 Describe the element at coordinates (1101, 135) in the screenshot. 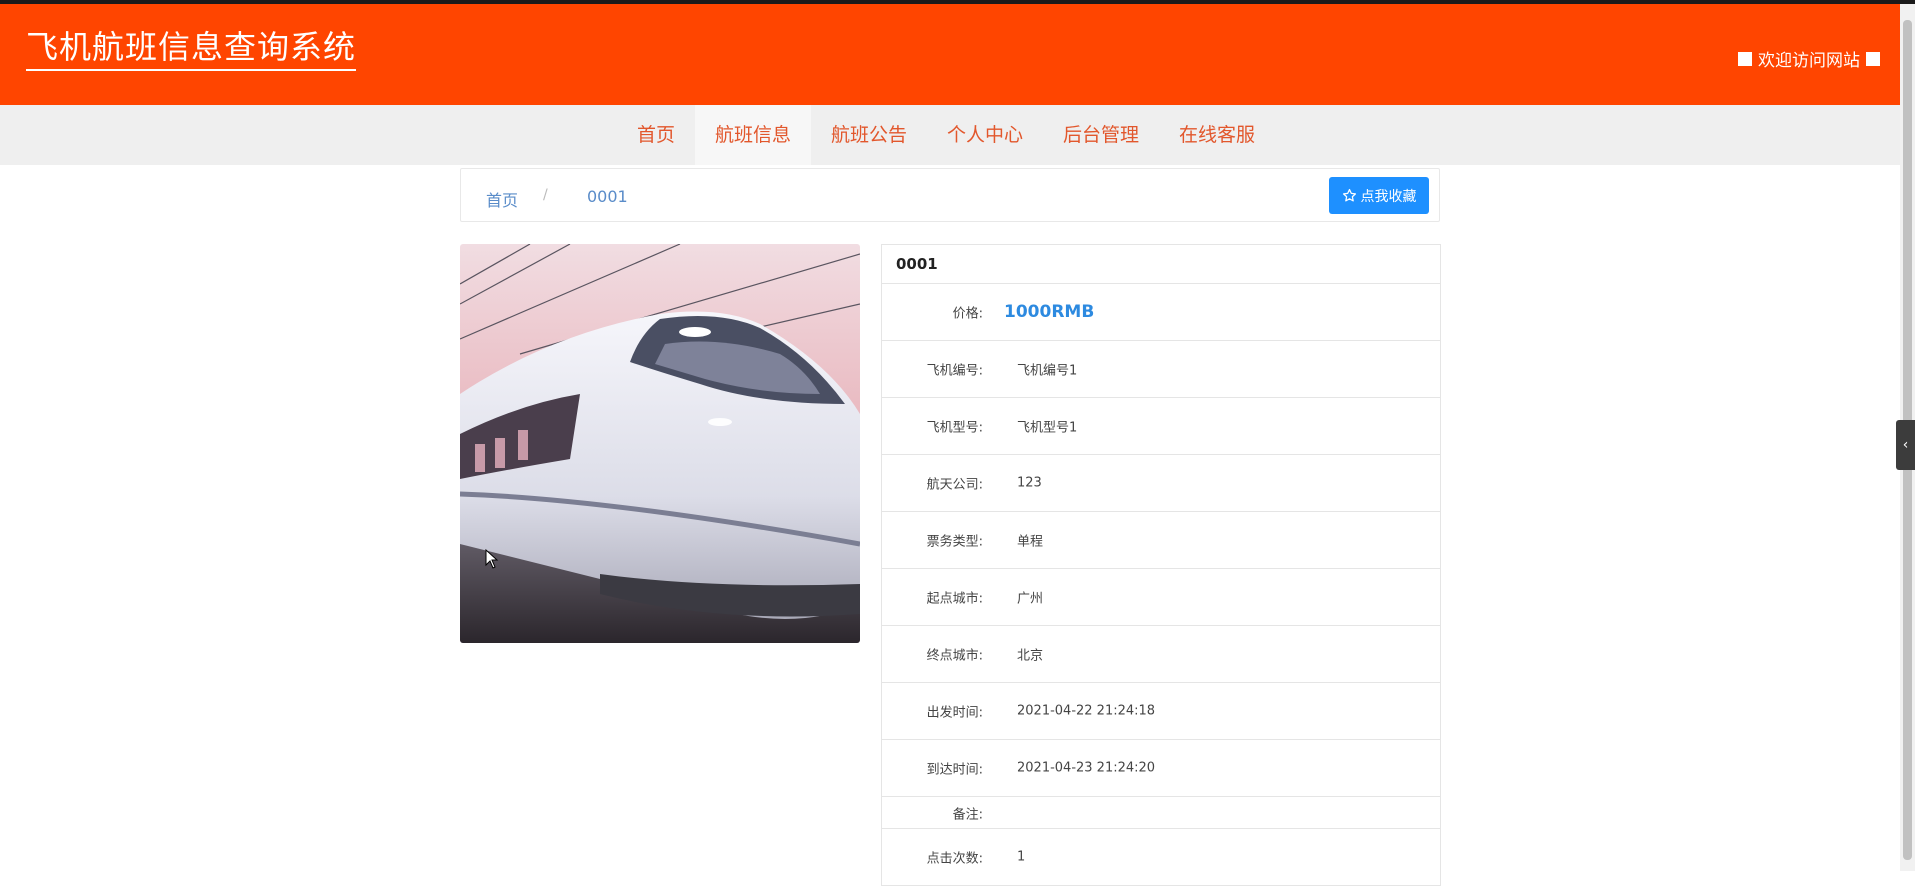

I see `nav-item-admin: 后台管理` at that location.